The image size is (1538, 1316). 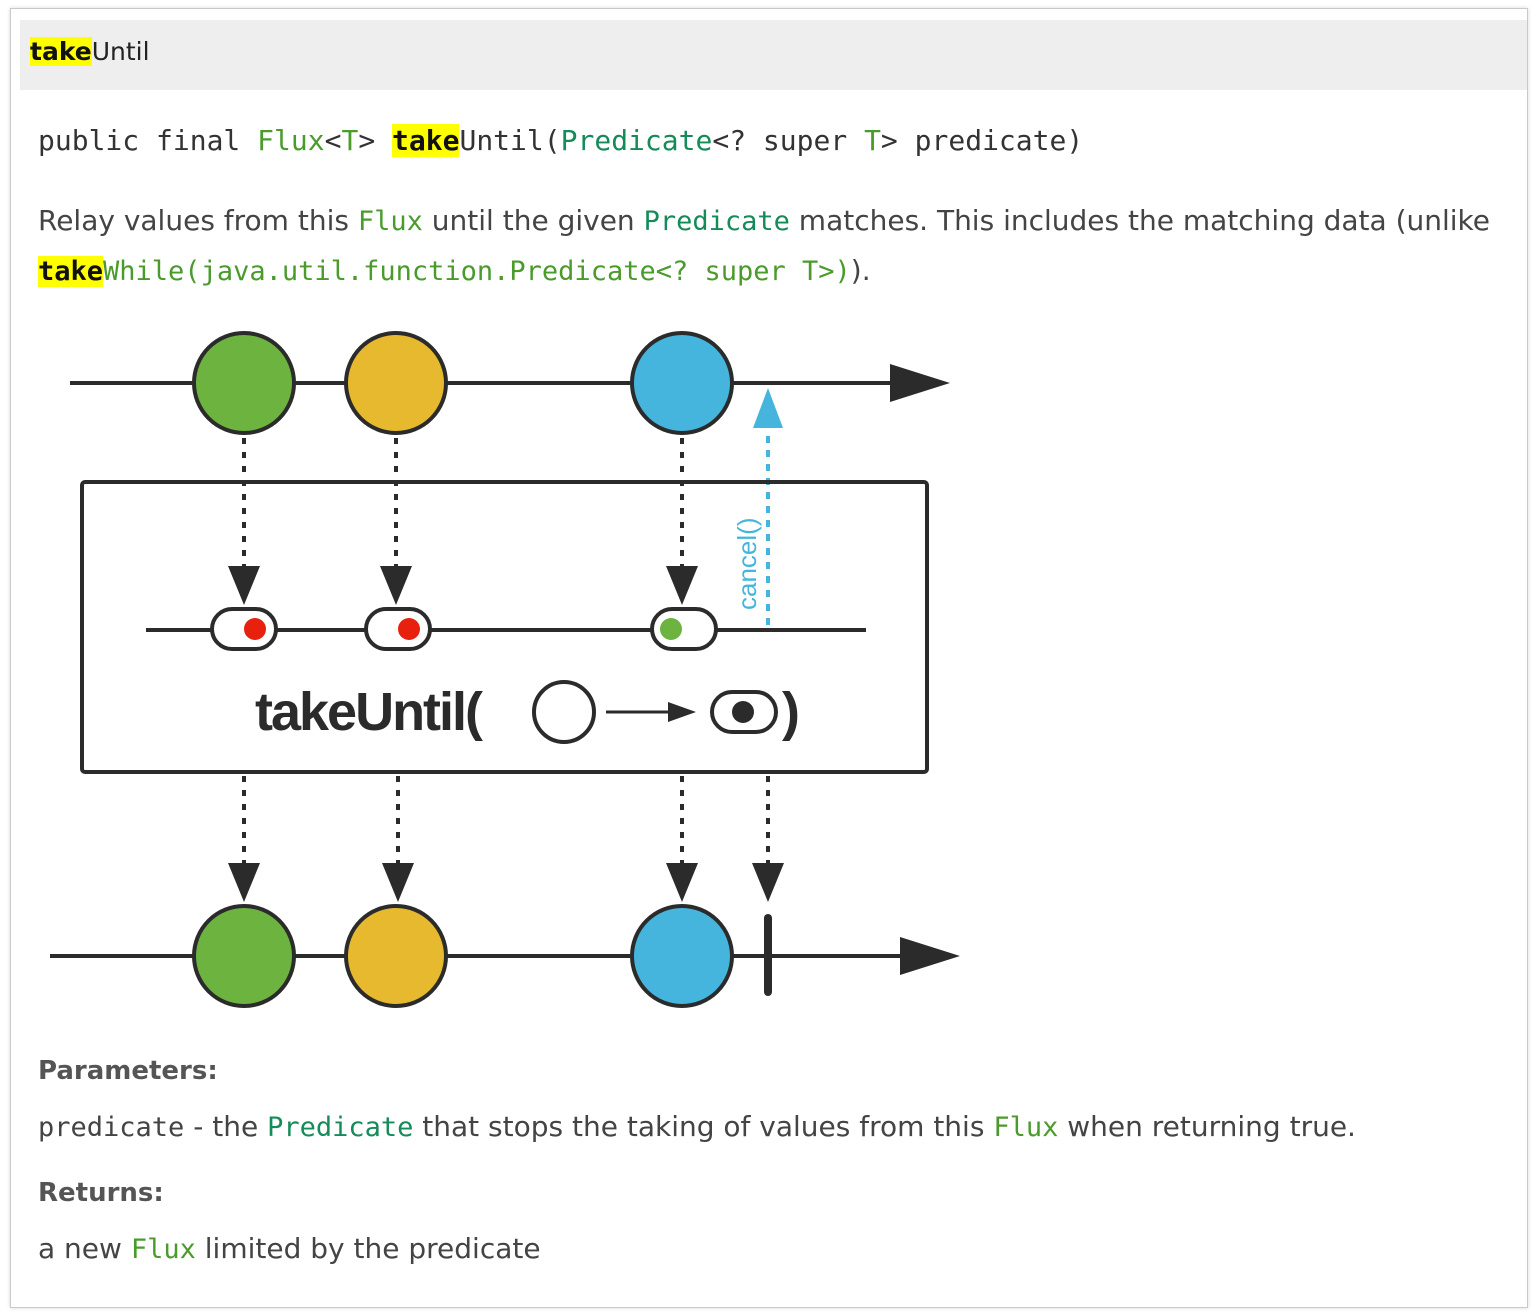 What do you see at coordinates (791, 712) in the screenshot?
I see `operator-closing-paren: )` at bounding box center [791, 712].